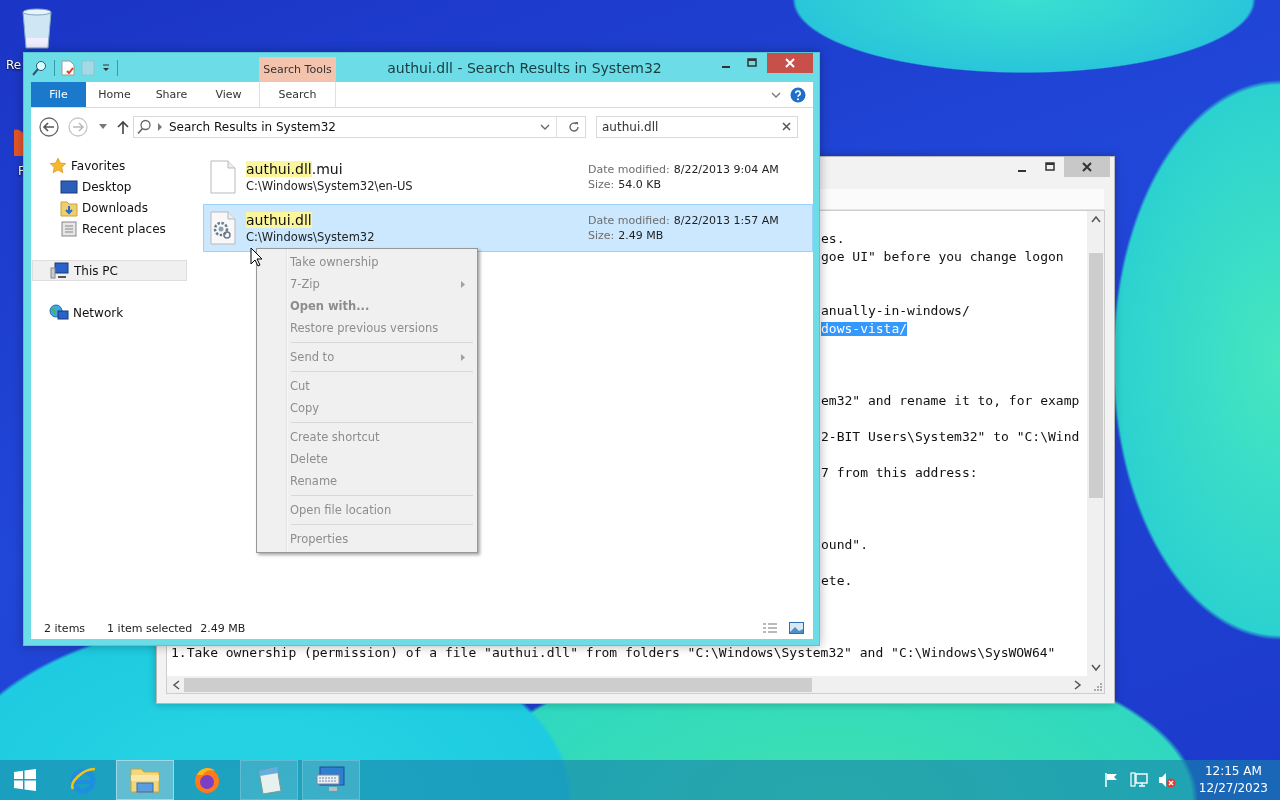 The image size is (1280, 800). Describe the element at coordinates (1095, 219) in the screenshot. I see `scroll-up-icon` at that location.